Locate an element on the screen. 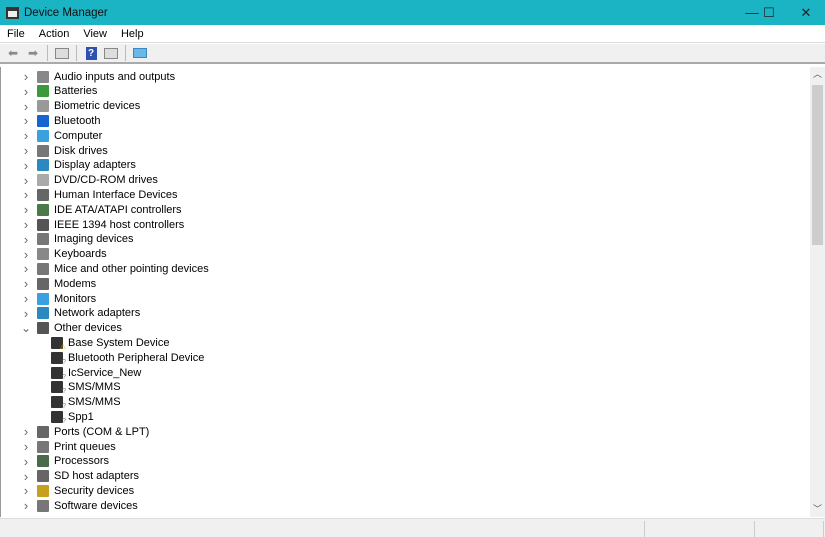 This screenshot has height=537, width=825. tree-category-item: › Security devices is located at coordinates (77, 490).